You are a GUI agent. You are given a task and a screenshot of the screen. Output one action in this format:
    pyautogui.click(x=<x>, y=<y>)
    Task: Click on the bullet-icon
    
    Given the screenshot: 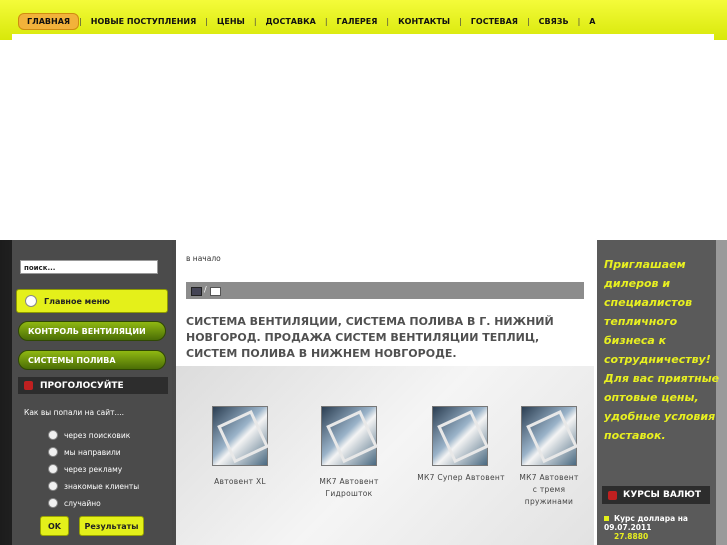 What is the action you would take?
    pyautogui.click(x=606, y=518)
    